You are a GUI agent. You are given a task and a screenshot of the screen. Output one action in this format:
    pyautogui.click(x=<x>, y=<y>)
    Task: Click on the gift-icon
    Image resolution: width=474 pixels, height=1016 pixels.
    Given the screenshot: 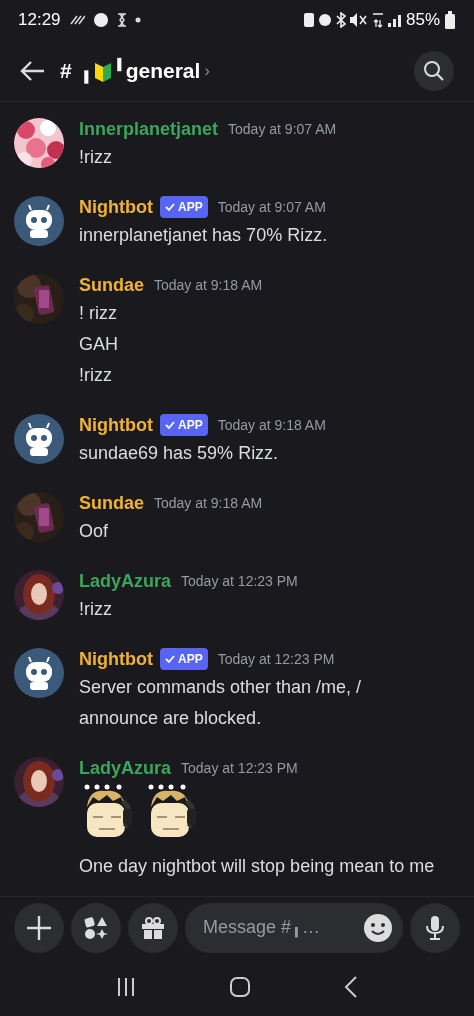 What is the action you would take?
    pyautogui.click(x=153, y=927)
    